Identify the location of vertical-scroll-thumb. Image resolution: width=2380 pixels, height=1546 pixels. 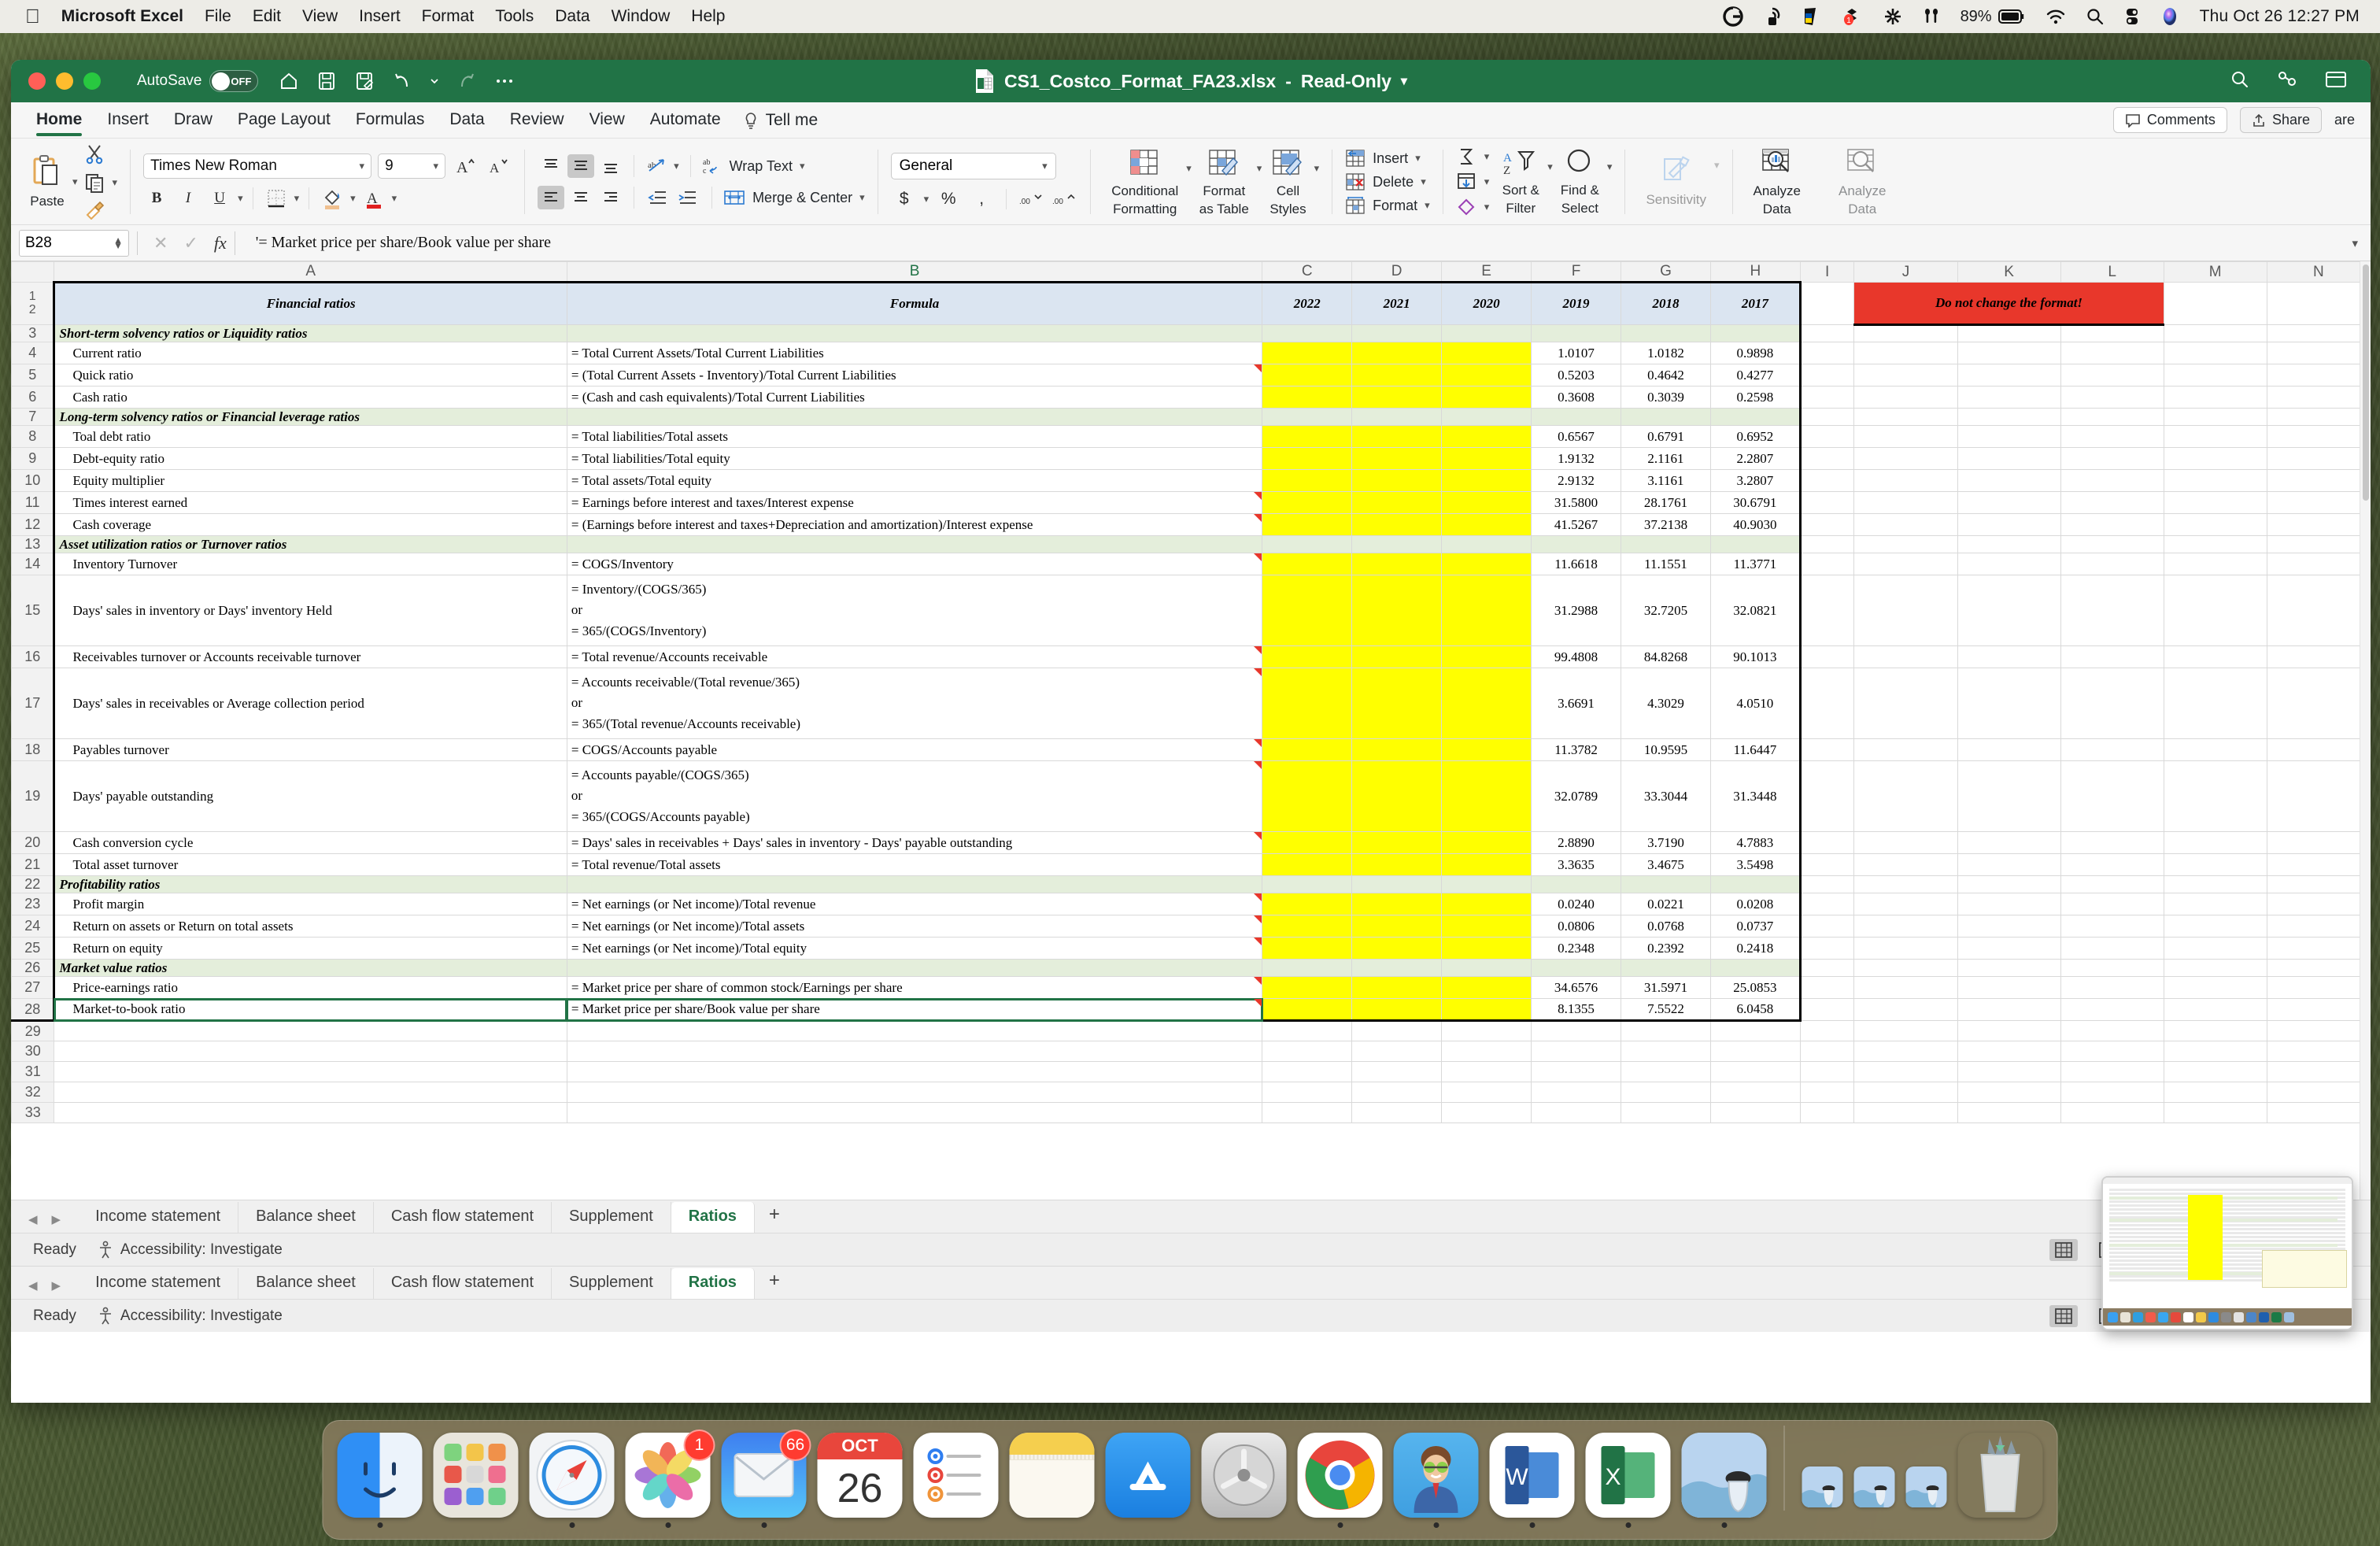
(2365, 382).